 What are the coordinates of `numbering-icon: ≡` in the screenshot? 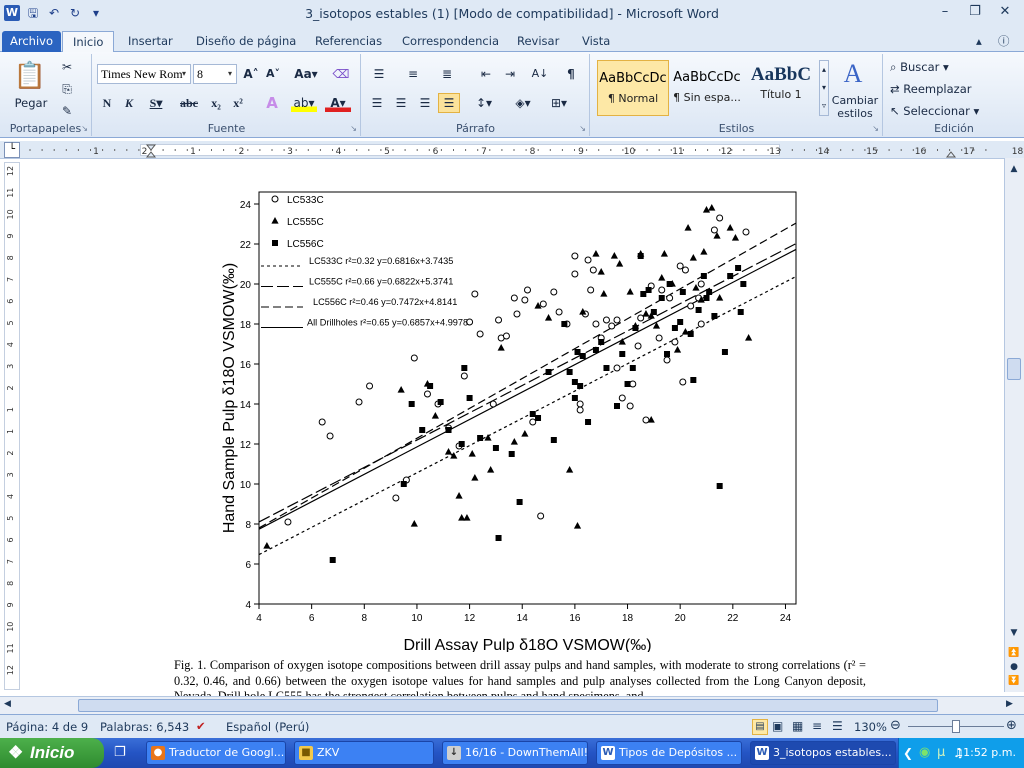 It's located at (413, 74).